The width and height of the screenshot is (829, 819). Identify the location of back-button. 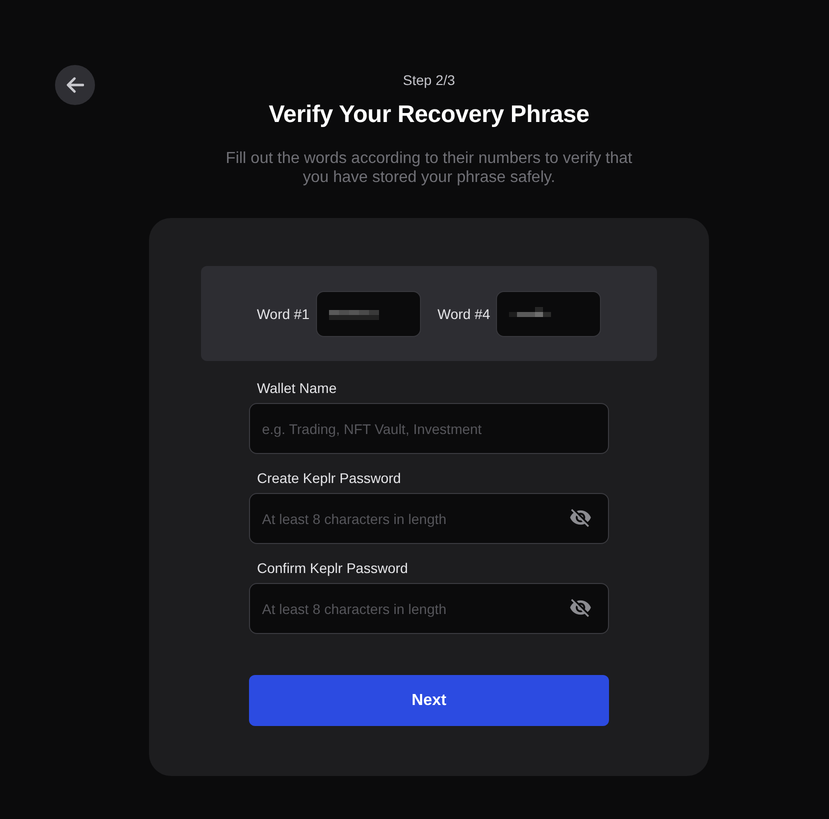
(75, 85).